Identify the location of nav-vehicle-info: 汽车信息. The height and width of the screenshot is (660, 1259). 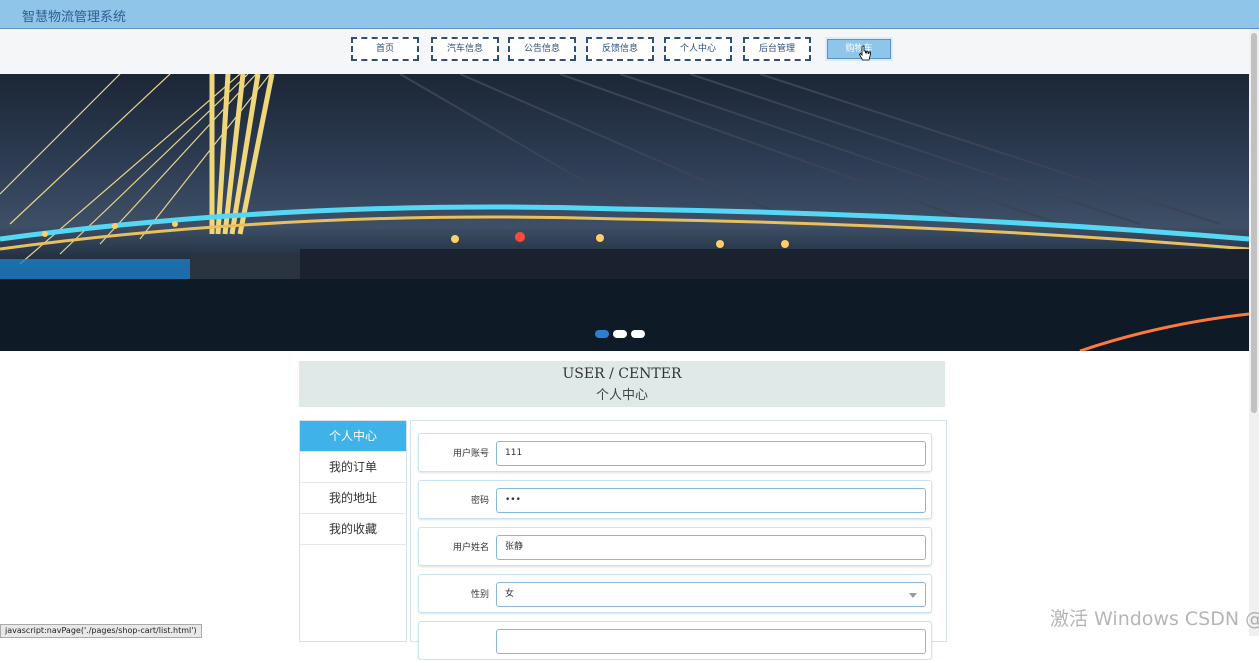
(465, 49).